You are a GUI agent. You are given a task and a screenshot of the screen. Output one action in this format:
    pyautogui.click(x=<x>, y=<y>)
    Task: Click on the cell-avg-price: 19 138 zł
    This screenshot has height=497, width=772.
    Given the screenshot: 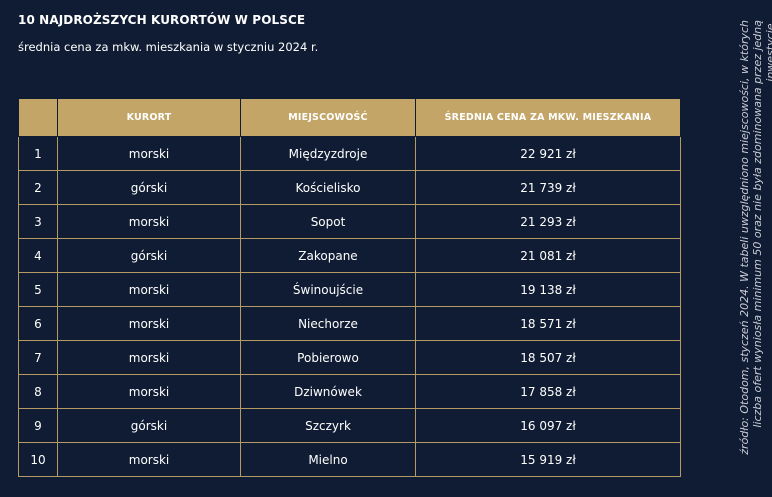 What is the action you would take?
    pyautogui.click(x=548, y=289)
    